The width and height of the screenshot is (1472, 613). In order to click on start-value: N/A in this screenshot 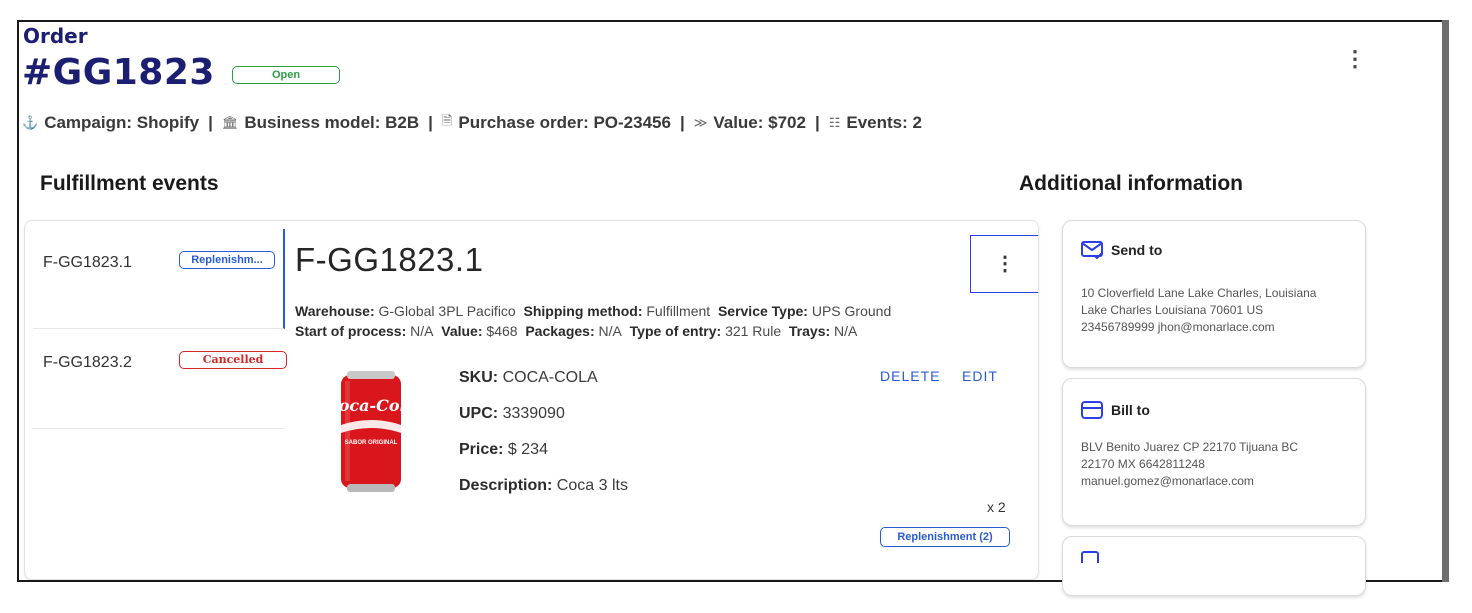, I will do `click(422, 331)`.